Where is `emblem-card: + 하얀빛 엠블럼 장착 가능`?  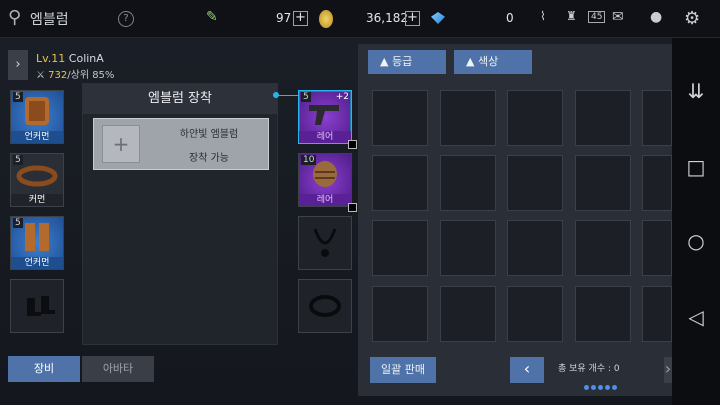 emblem-card: + 하얀빛 엠블럼 장착 가능 is located at coordinates (181, 144).